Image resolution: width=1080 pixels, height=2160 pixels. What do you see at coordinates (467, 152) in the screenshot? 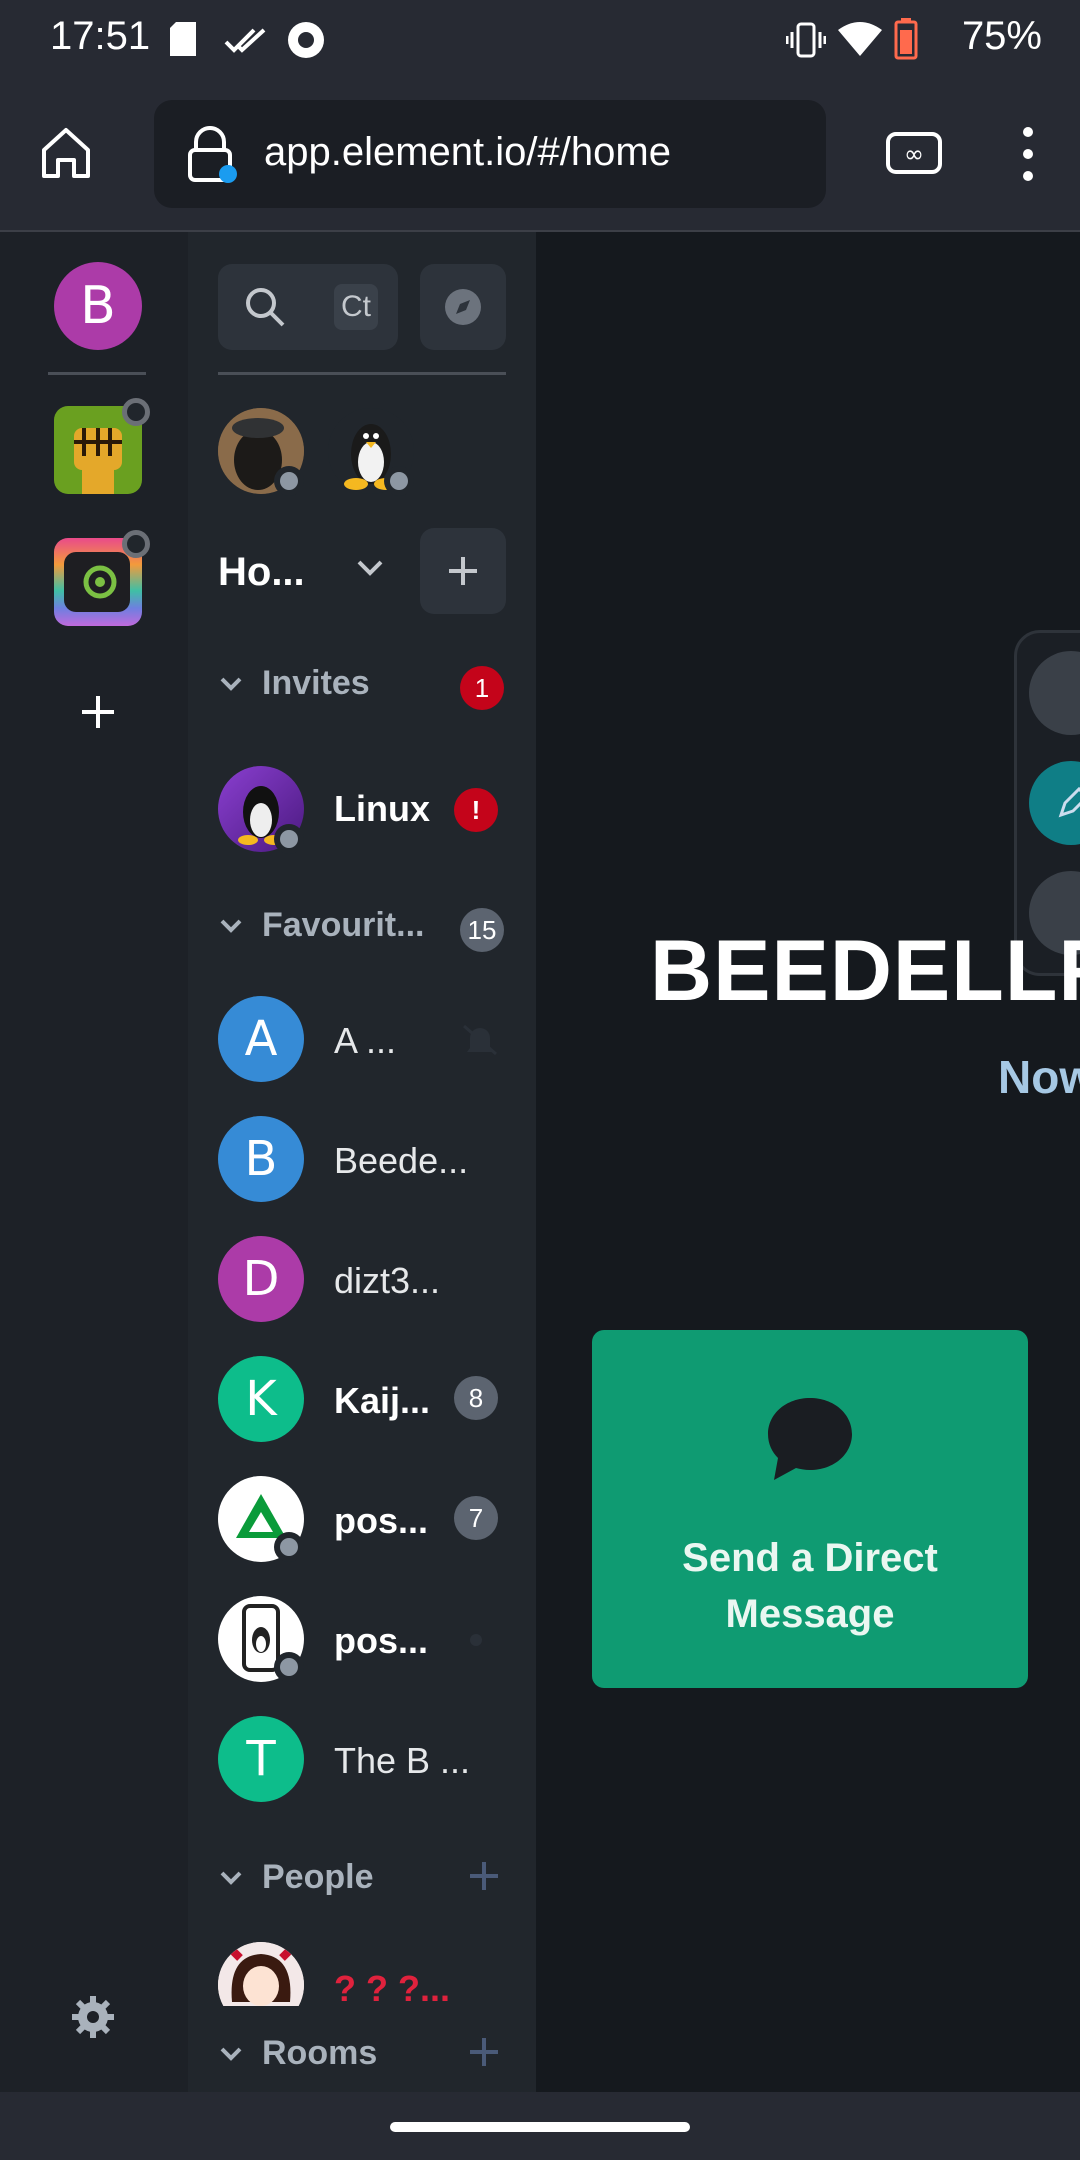
I see `url-text: app.element.io/#/home` at bounding box center [467, 152].